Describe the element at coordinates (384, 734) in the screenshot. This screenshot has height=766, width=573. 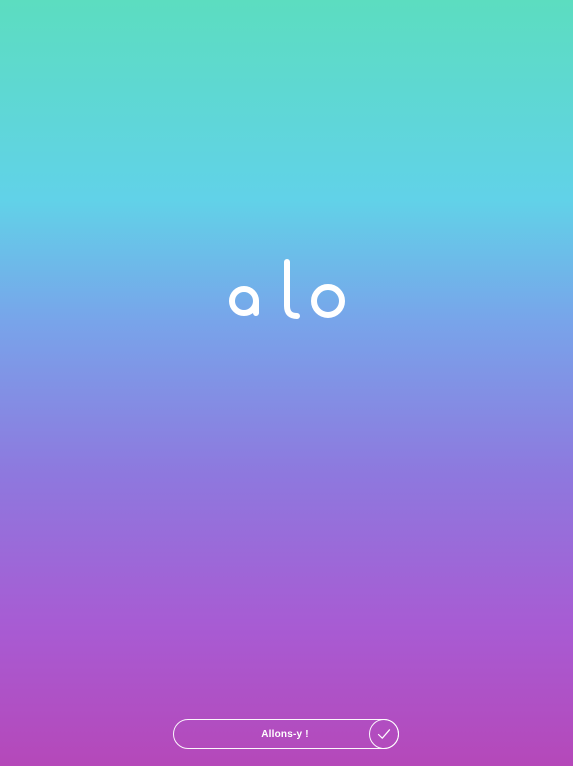
I see `check-icon` at that location.